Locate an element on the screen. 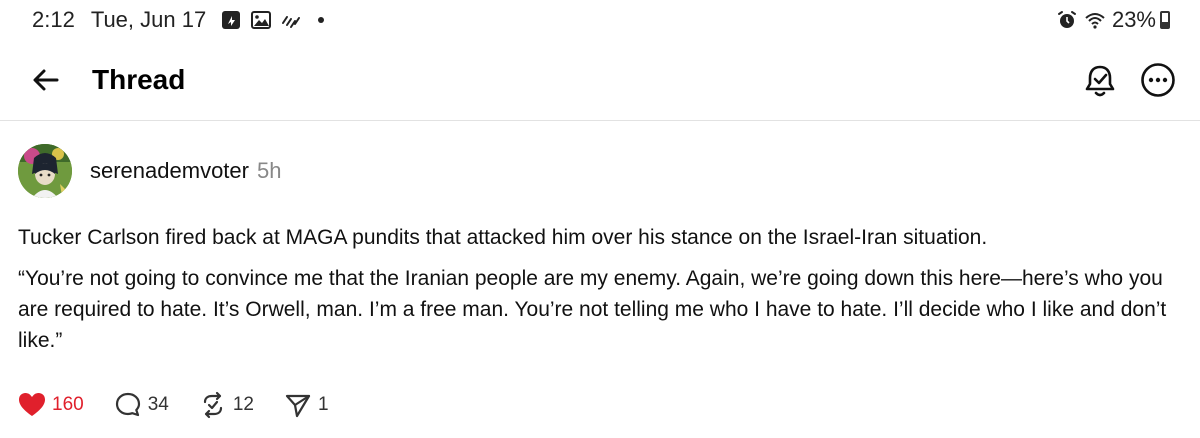 The height and width of the screenshot is (438, 1200). header-divider is located at coordinates (600, 120).